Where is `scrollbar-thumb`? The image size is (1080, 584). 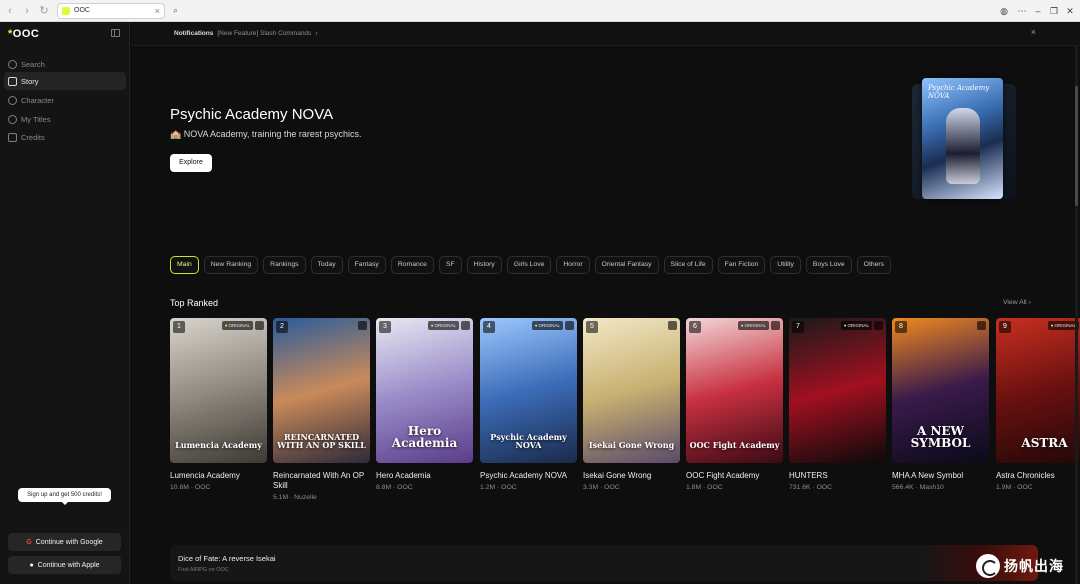 scrollbar-thumb is located at coordinates (1076, 146).